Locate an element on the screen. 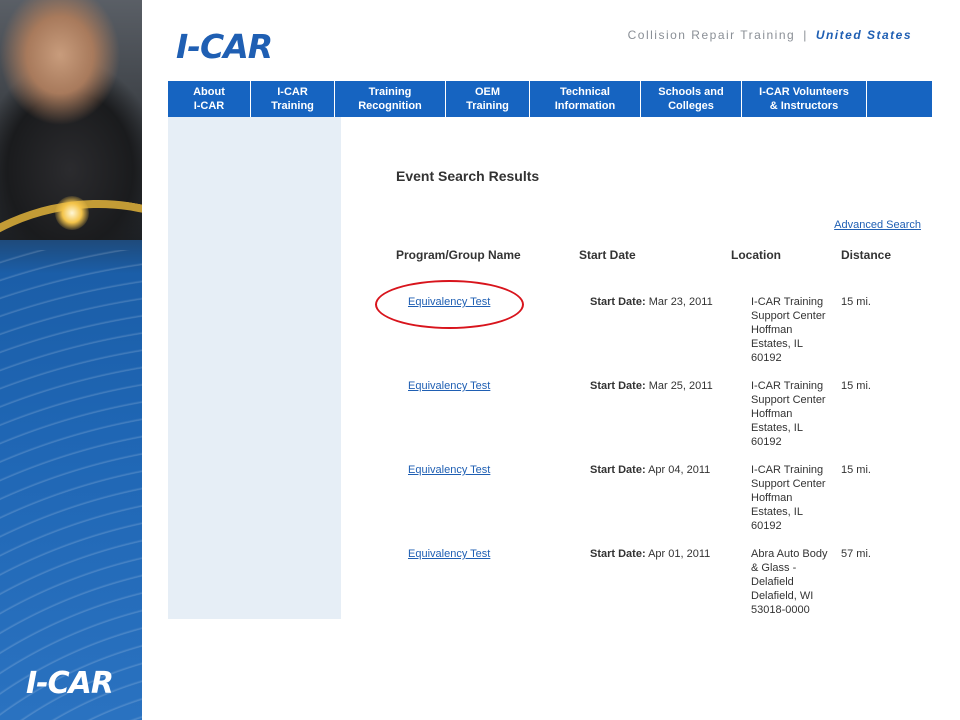 The width and height of the screenshot is (960, 720). start-date-value: Apr 04, 2011 is located at coordinates (679, 470).